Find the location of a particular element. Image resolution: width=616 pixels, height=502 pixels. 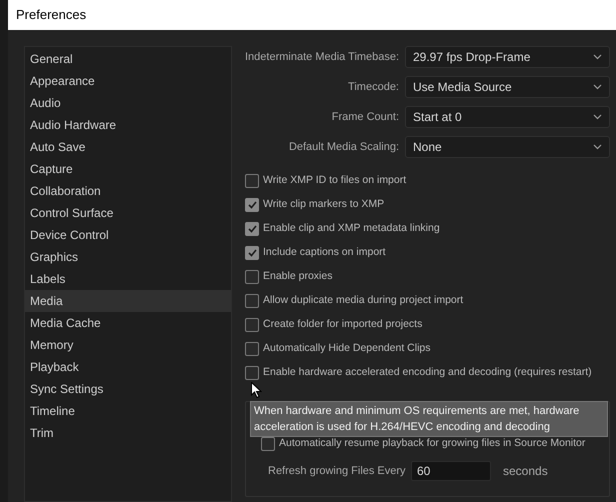

category-item: Memory is located at coordinates (128, 345).